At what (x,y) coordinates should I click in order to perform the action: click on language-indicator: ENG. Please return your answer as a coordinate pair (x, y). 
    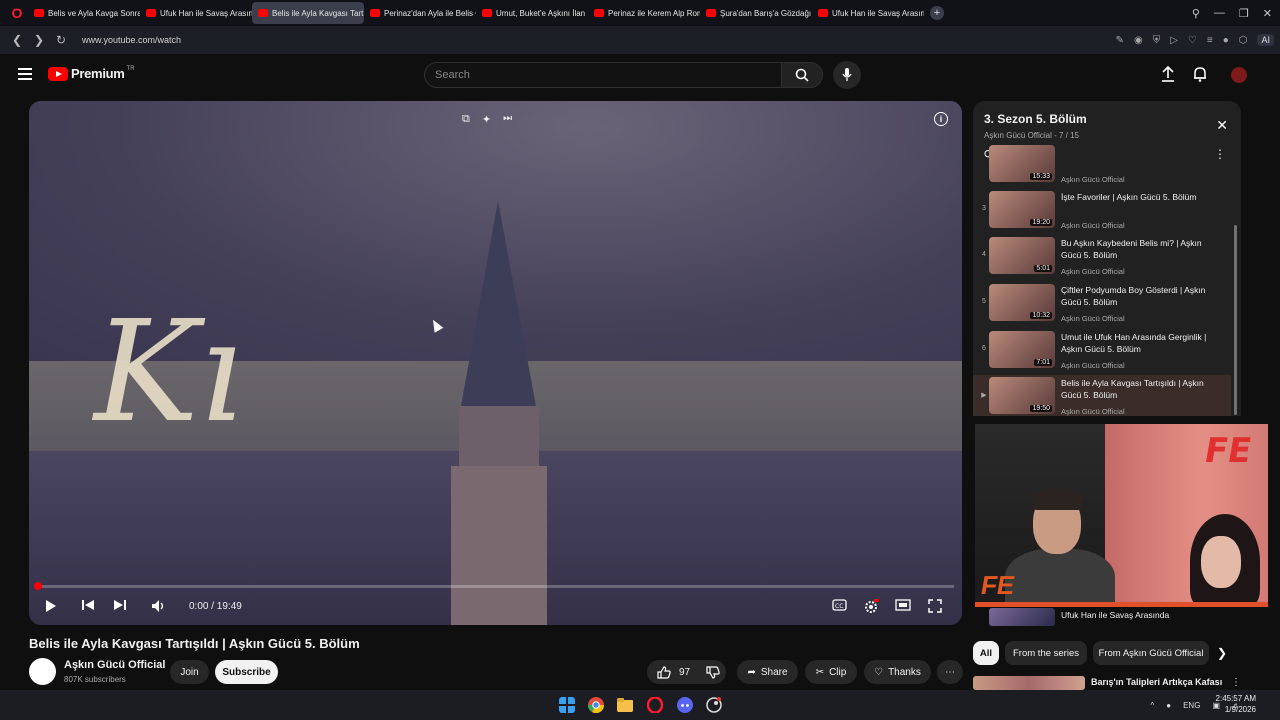
    Looking at the image, I should click on (1191, 705).